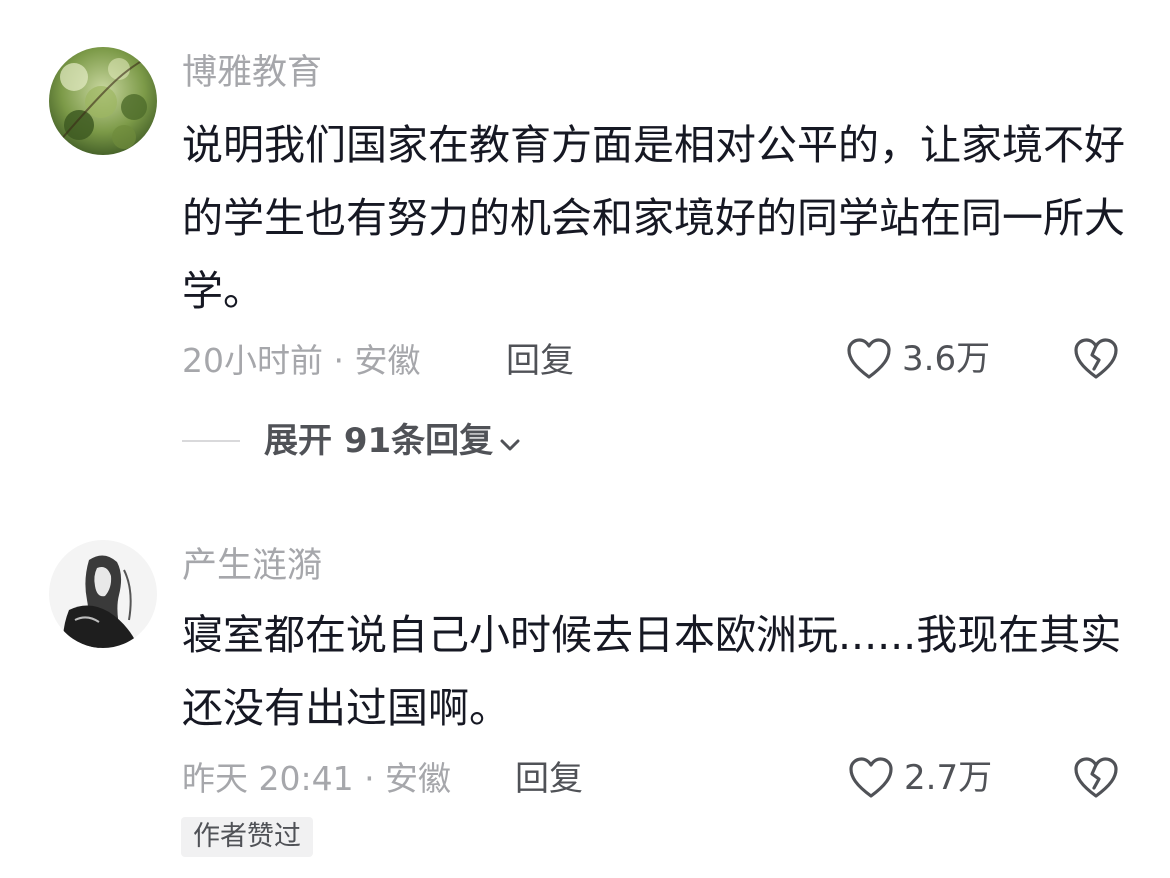 The image size is (1170, 878). Describe the element at coordinates (507, 441) in the screenshot. I see `chevron-down-icon` at that location.